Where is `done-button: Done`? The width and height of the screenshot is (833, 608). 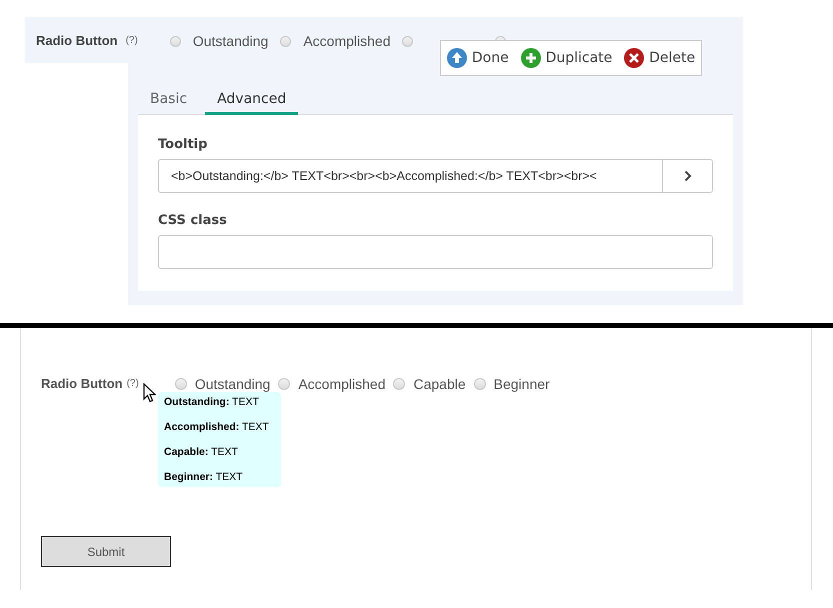
done-button: Done is located at coordinates (477, 58).